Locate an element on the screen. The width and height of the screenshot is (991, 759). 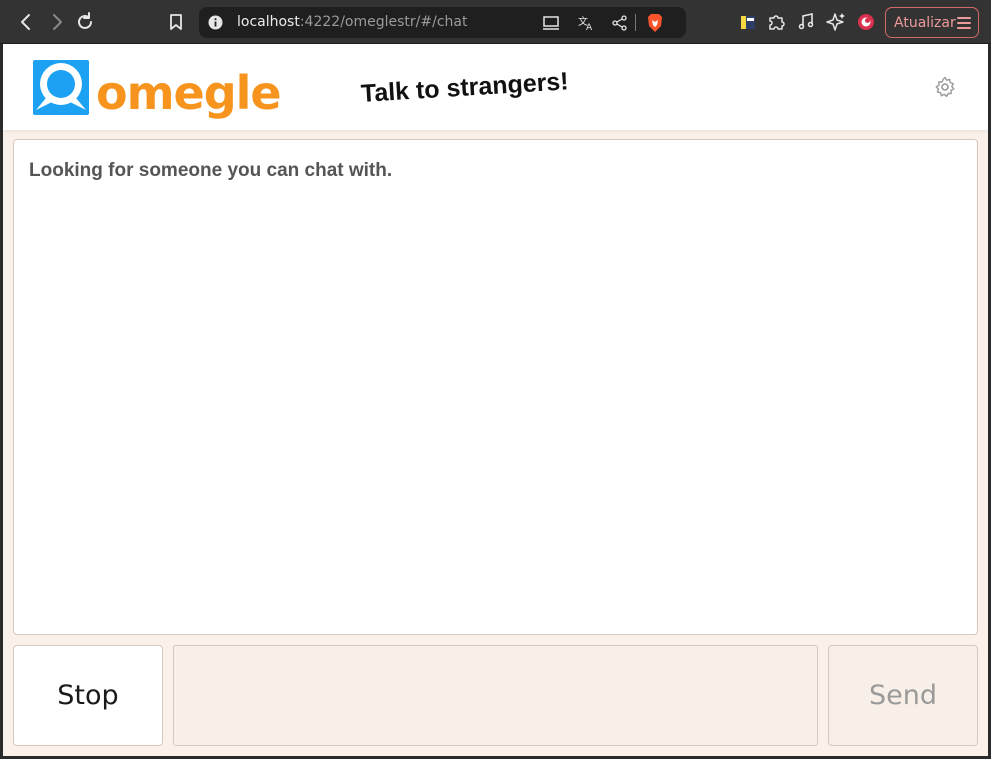
stop-button: Stop is located at coordinates (88, 695).